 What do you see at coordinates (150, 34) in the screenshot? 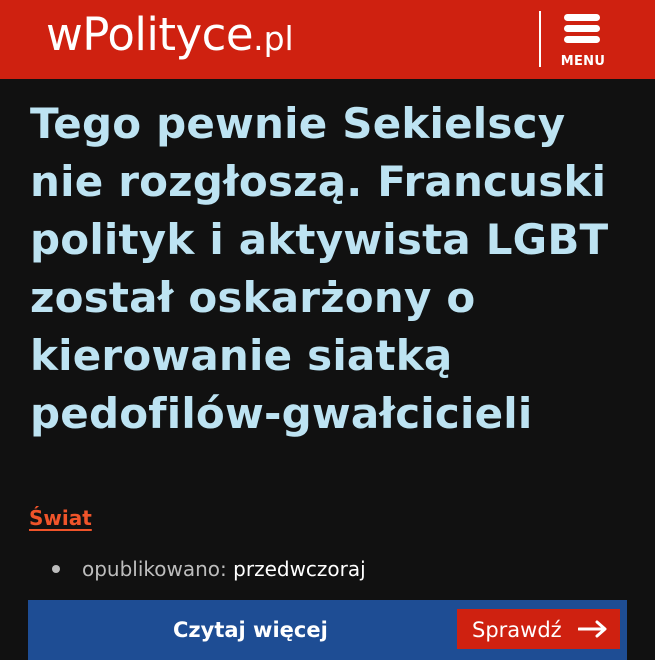
I see `logo-main-text: wPolityce` at bounding box center [150, 34].